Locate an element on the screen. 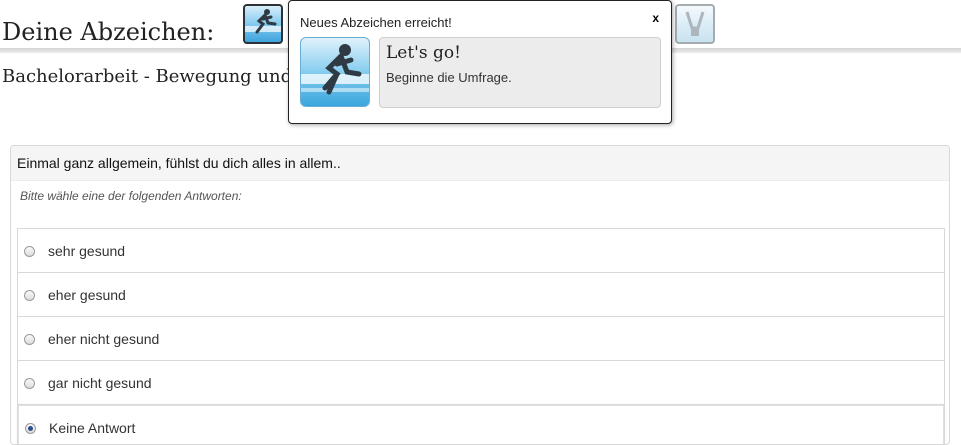 The height and width of the screenshot is (445, 961). answer-option: sehr gesund is located at coordinates (481, 251).